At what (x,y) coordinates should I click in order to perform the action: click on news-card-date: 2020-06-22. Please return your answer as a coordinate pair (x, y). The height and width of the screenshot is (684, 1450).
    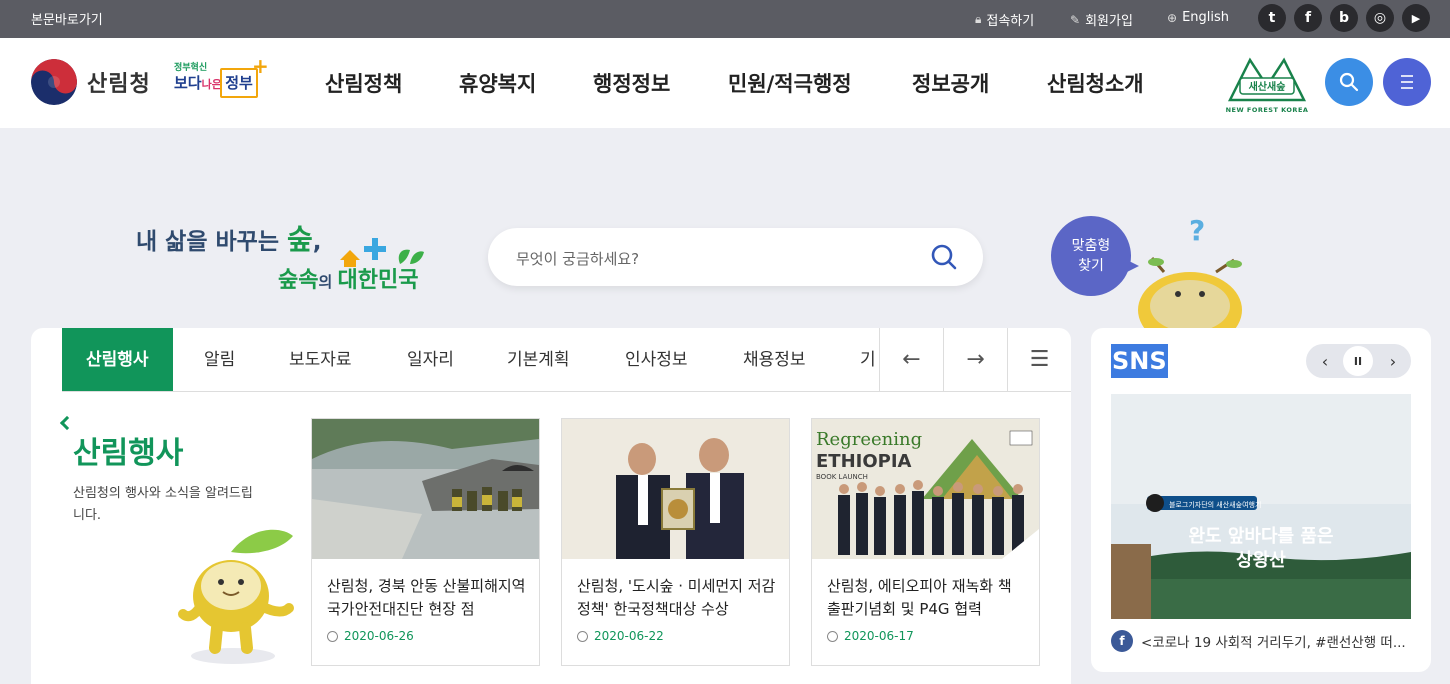
    Looking at the image, I should click on (620, 636).